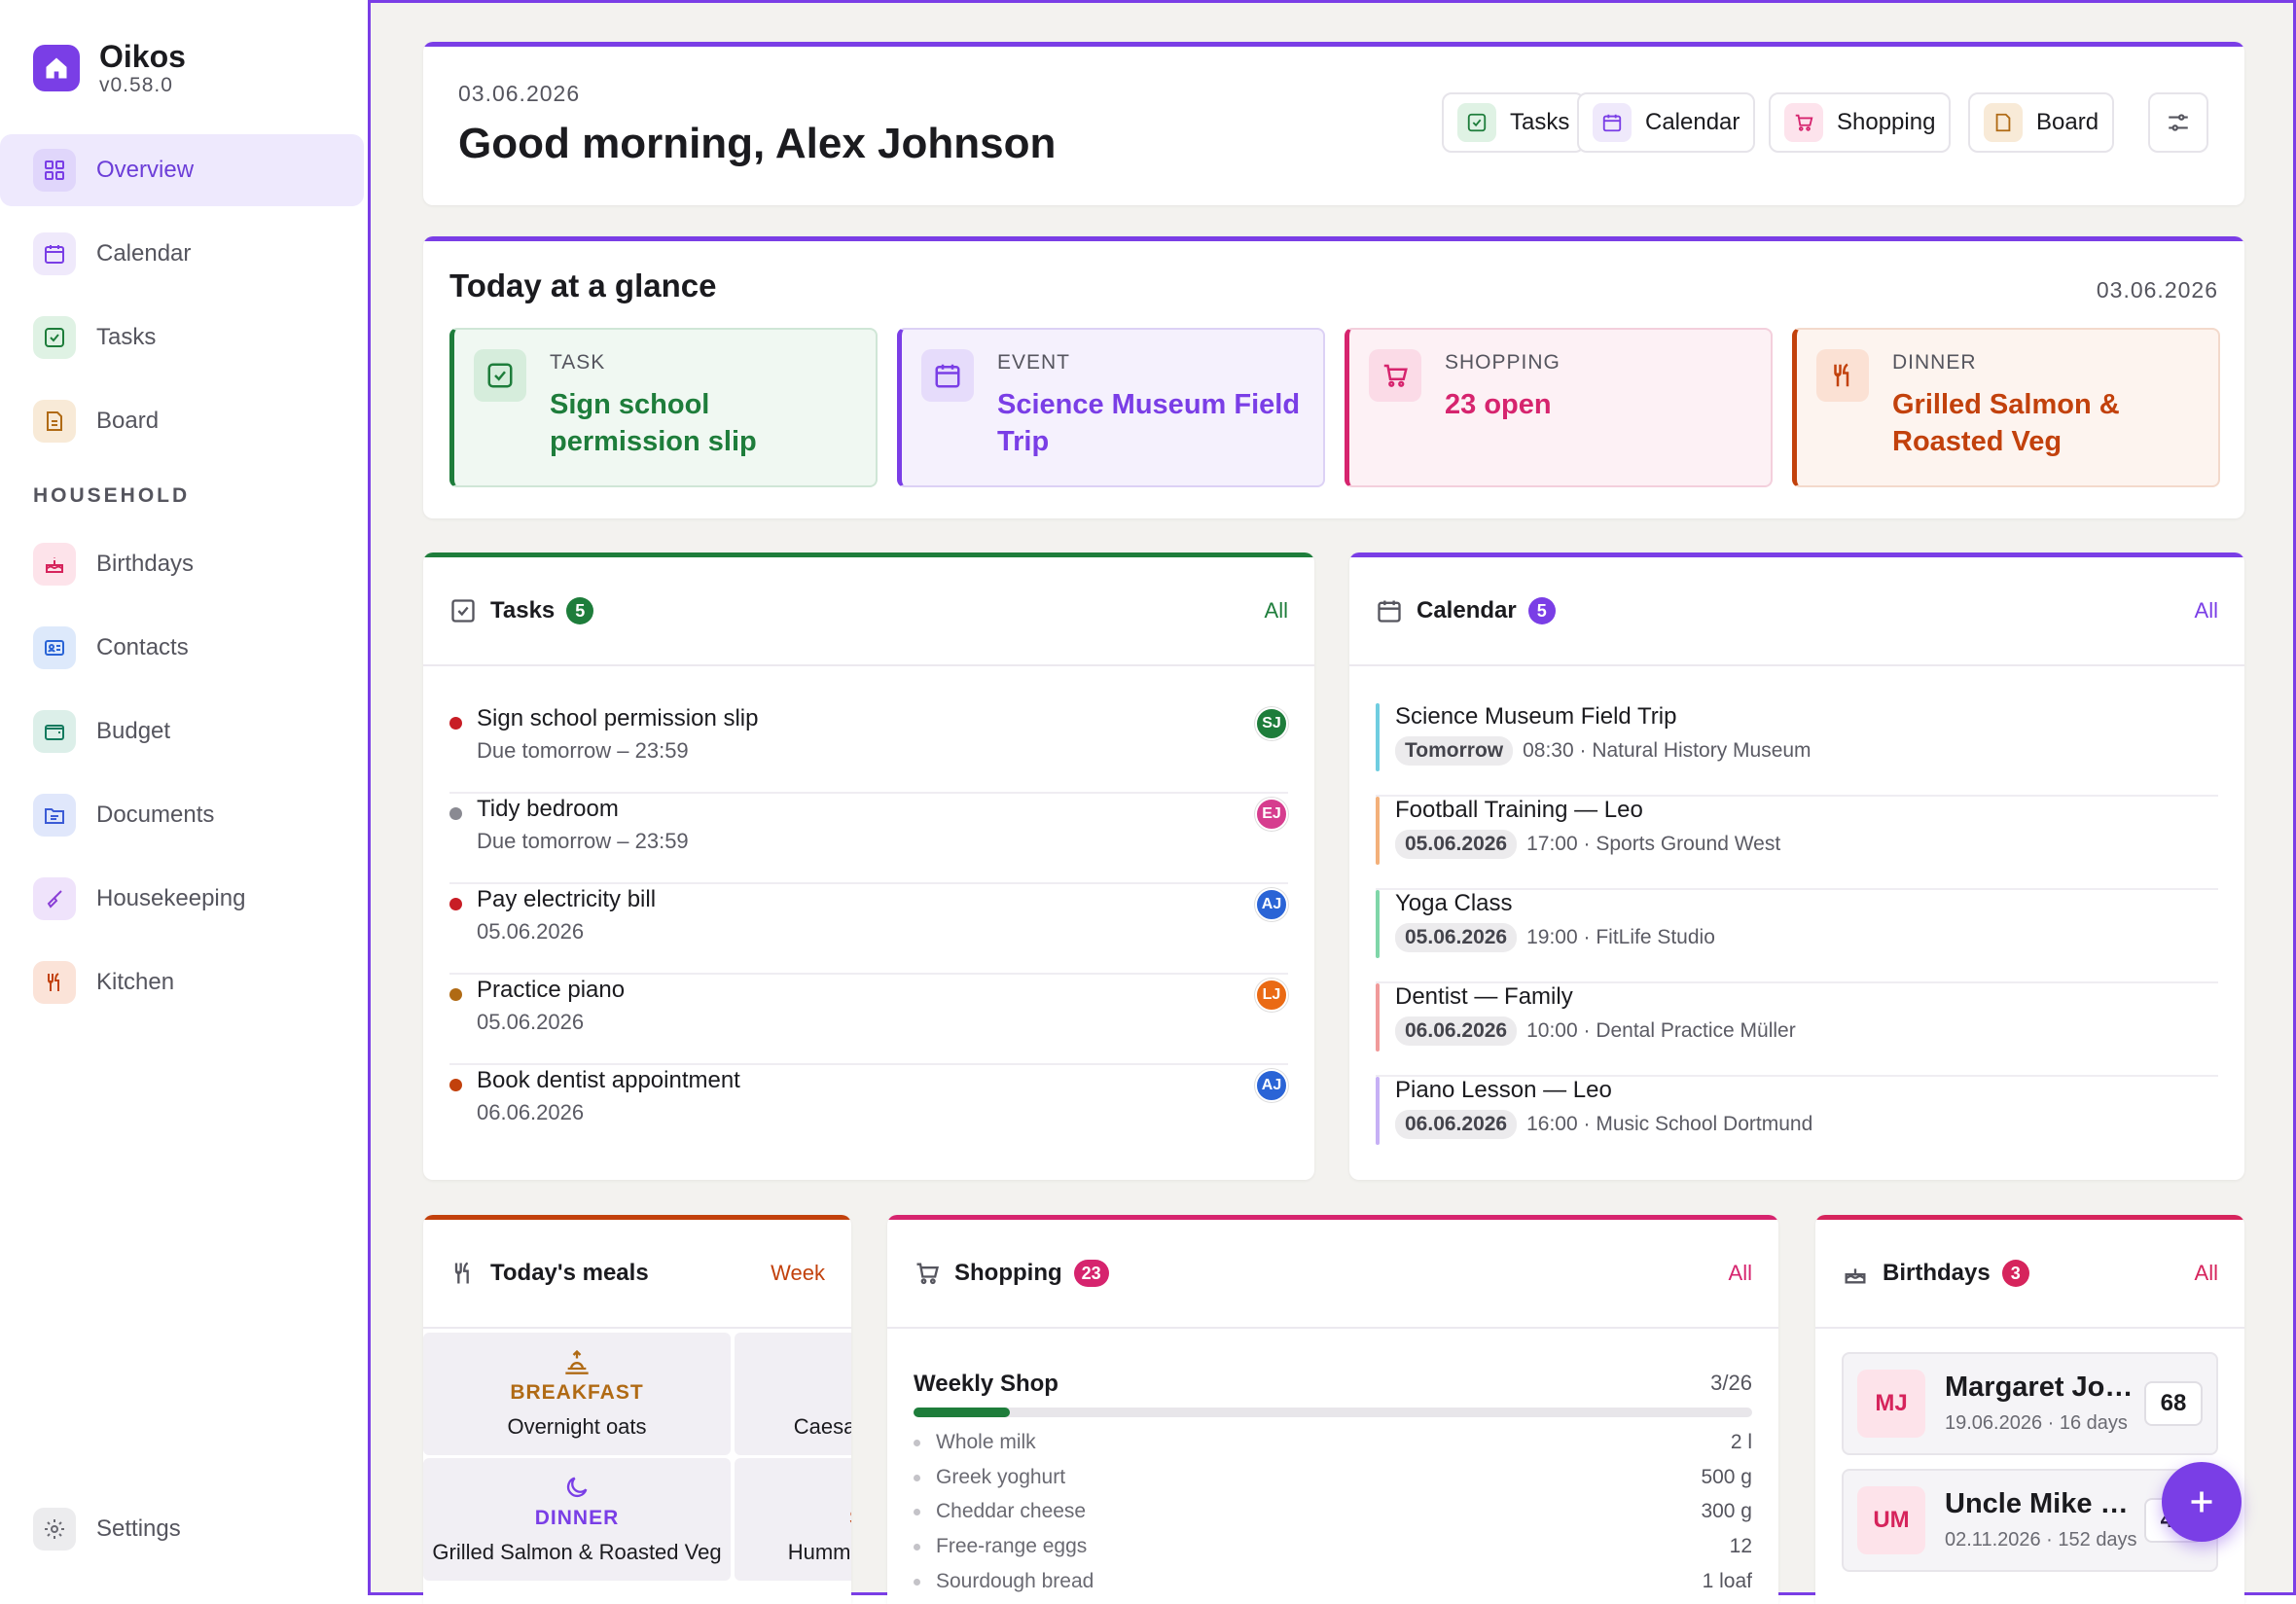  Describe the element at coordinates (182, 982) in the screenshot. I see `sidebar-item-kitchen: Kitchen` at that location.